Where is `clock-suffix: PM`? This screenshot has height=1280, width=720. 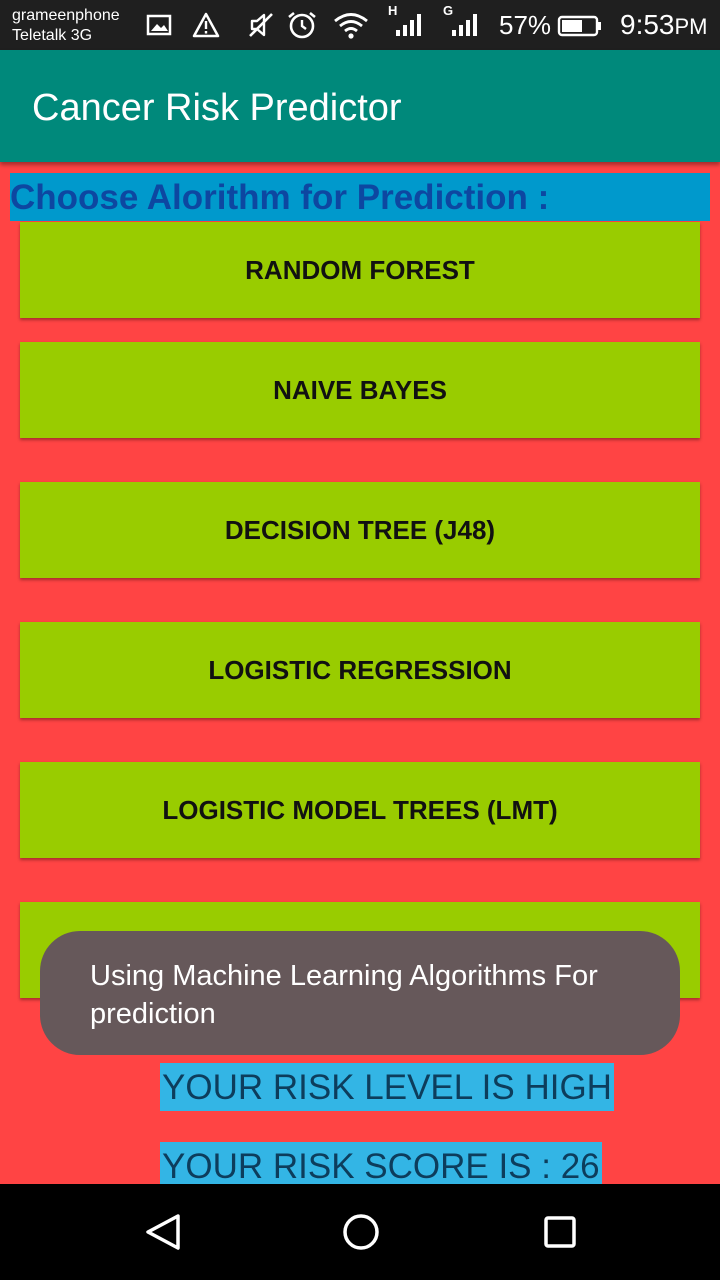
clock-suffix: PM is located at coordinates (691, 26).